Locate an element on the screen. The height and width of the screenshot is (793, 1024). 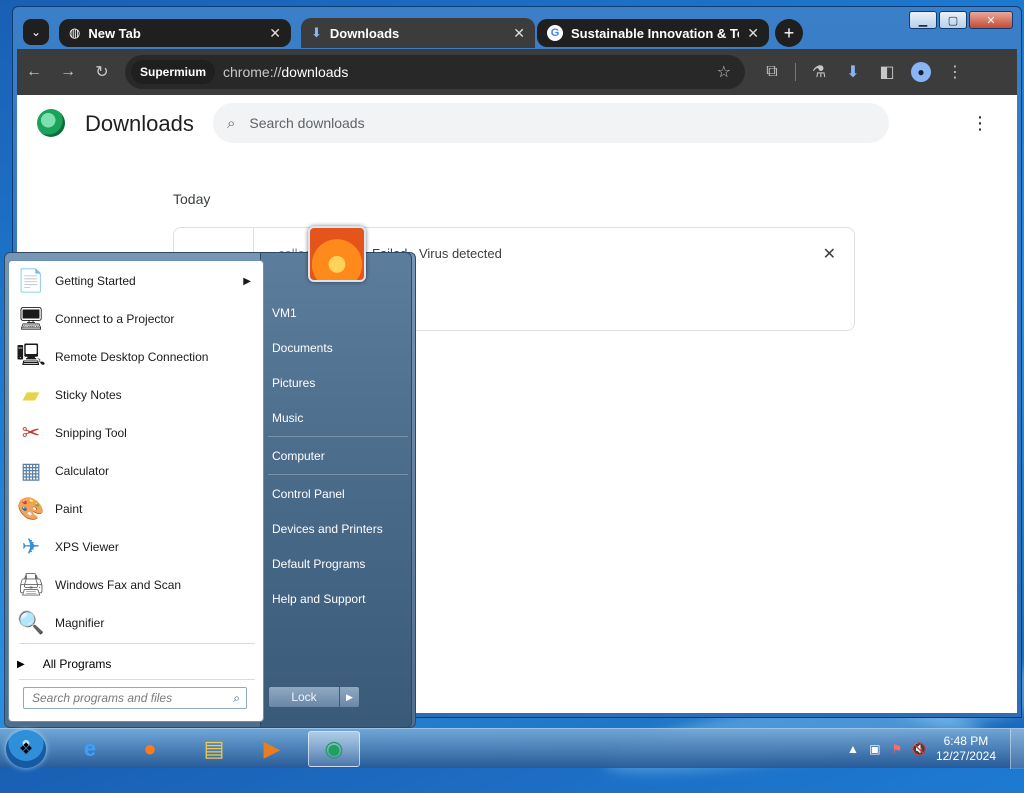
star-icon: ☆ is located at coordinates (724, 72).